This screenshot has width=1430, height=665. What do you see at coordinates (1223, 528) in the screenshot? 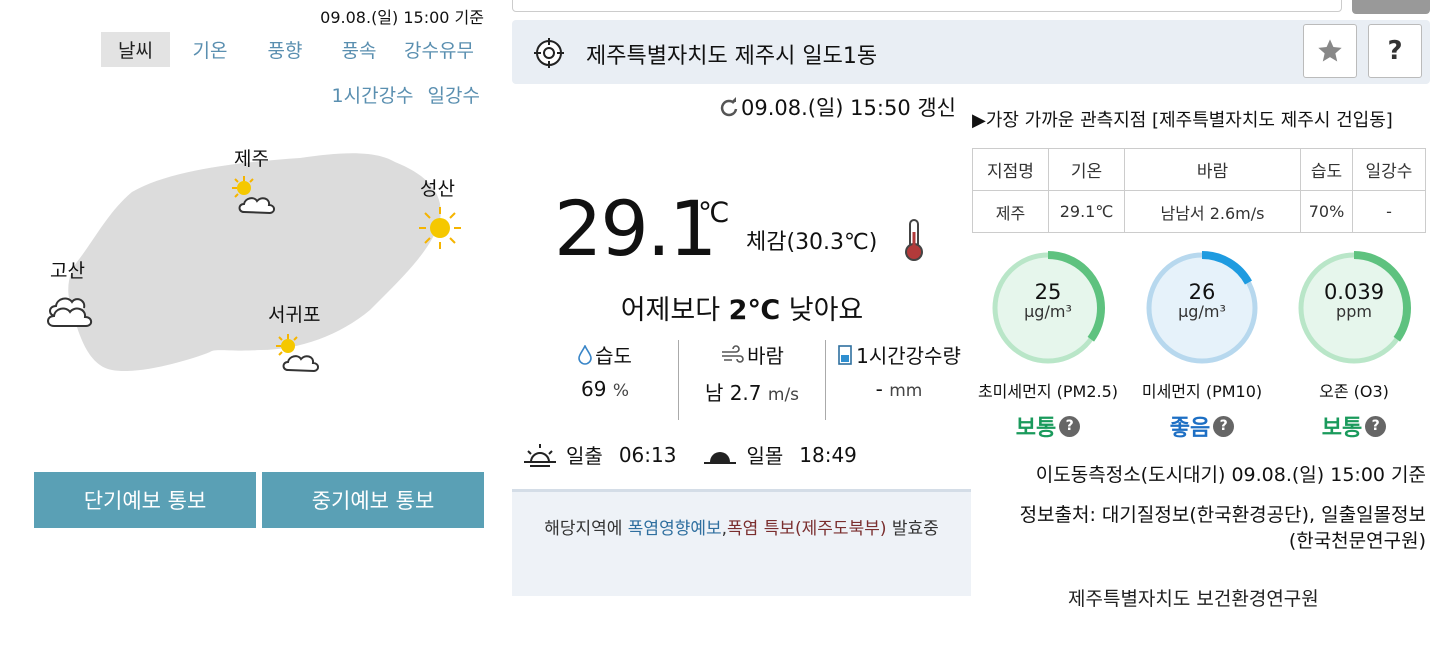
I see `data-source: 정보출처: 대기질정보(한국환경공단), 일출일몰정보 (한국천문연구원)` at bounding box center [1223, 528].